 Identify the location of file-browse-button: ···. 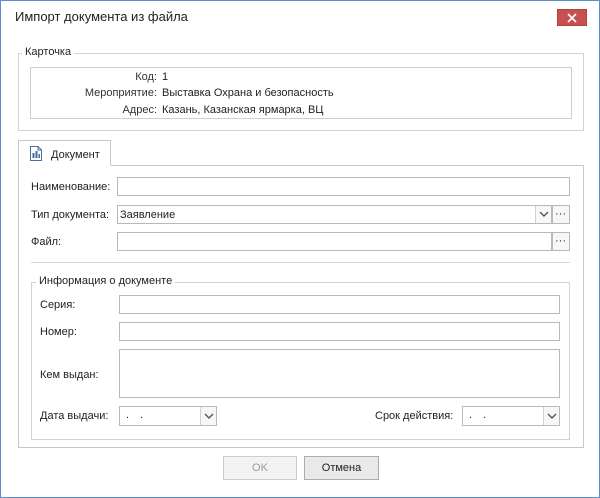
(561, 241).